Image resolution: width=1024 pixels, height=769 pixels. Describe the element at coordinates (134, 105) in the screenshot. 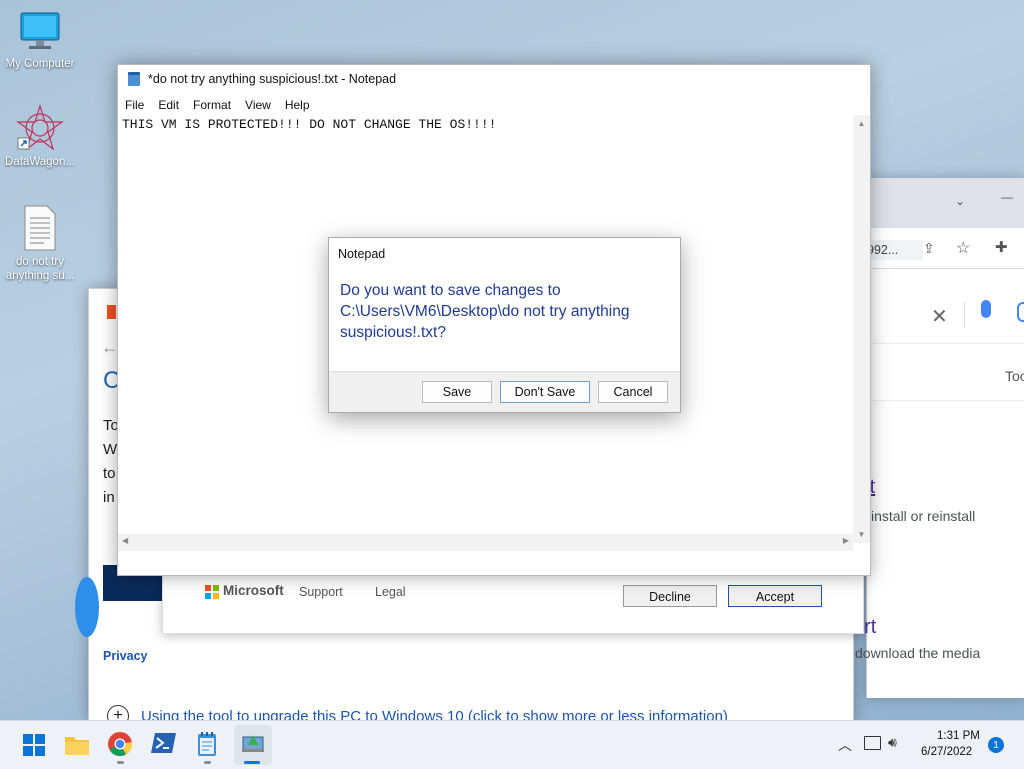

I see `menu-file: File` at that location.